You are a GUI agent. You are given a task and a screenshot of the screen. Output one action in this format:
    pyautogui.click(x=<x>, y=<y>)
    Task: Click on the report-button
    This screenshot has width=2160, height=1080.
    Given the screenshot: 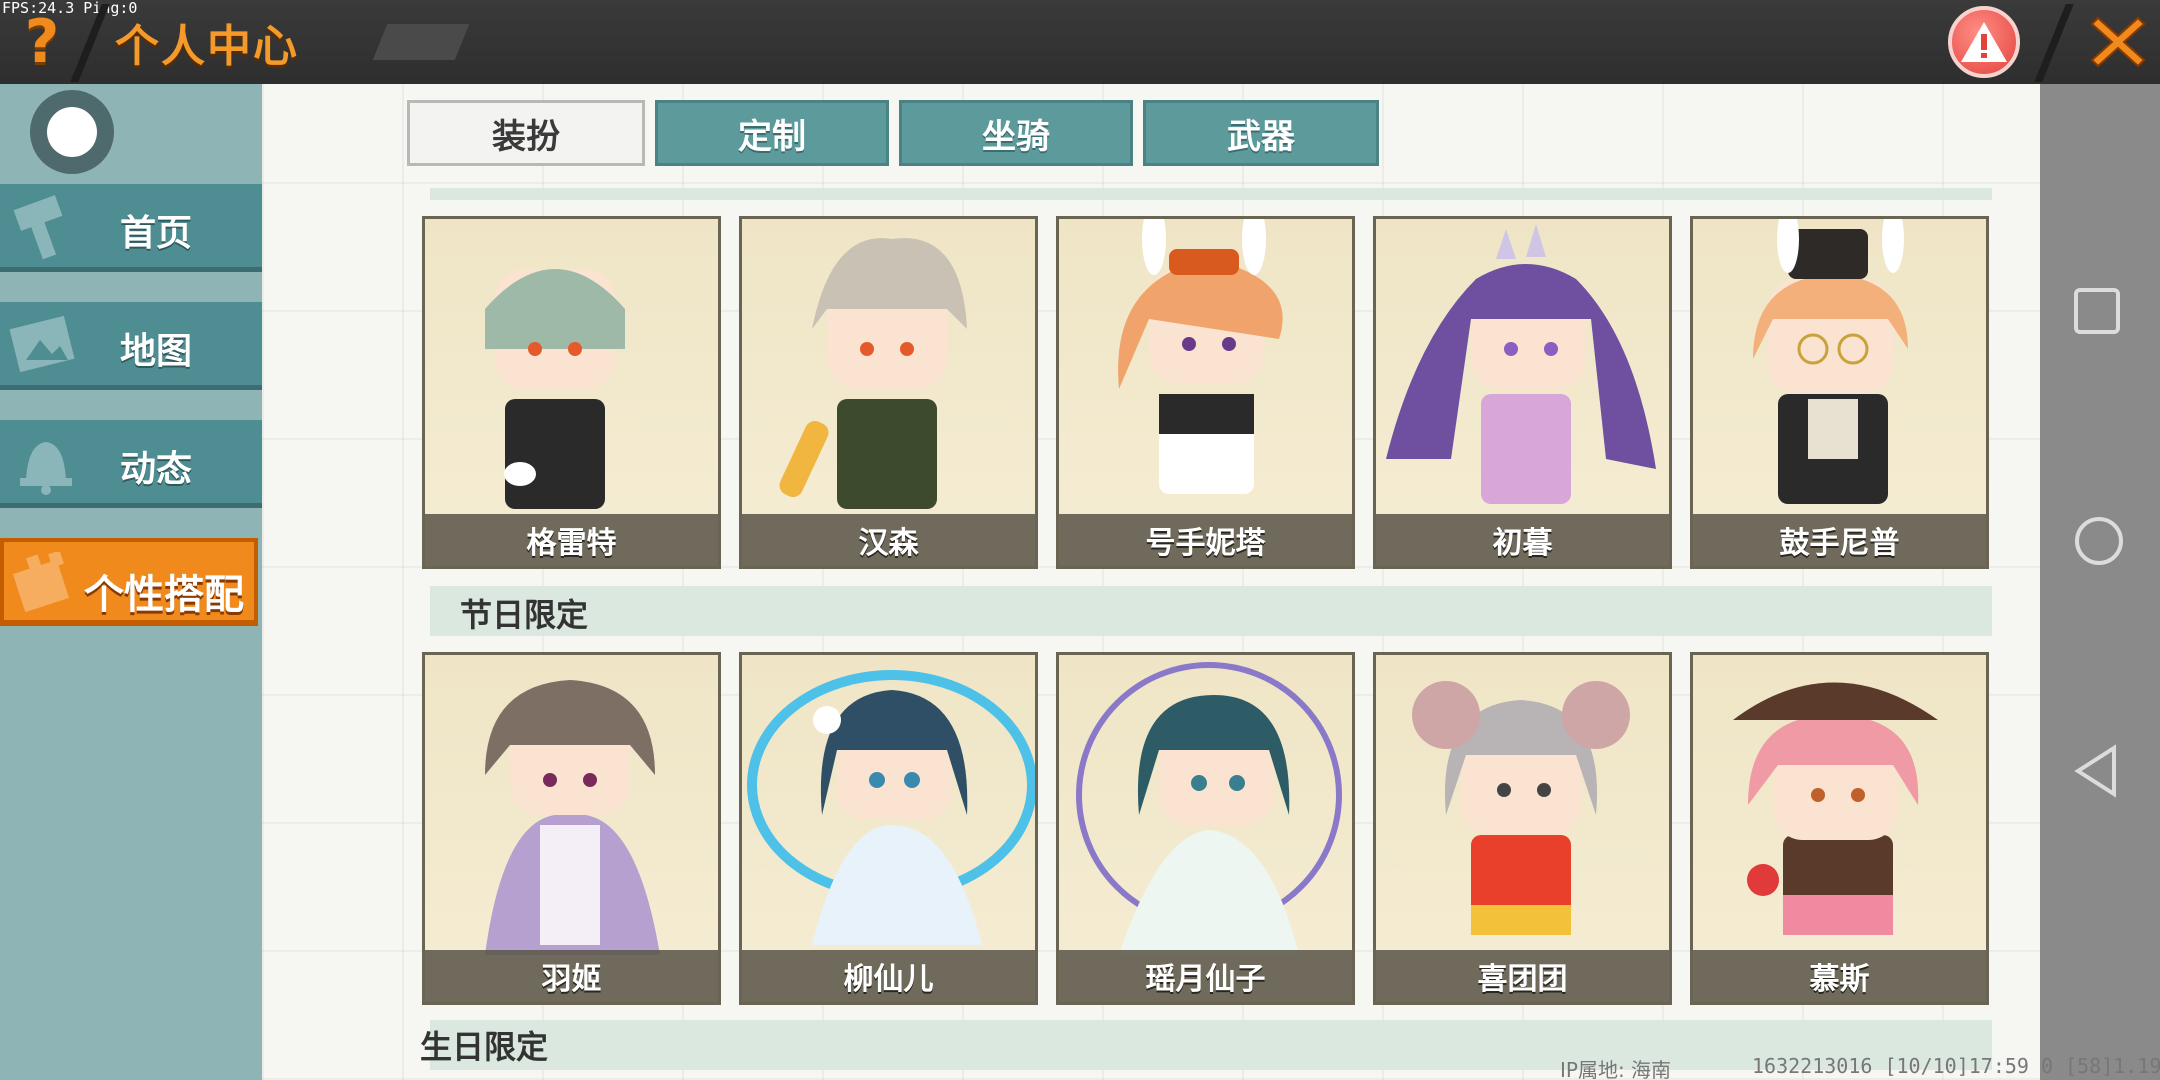 What is the action you would take?
    pyautogui.click(x=1984, y=42)
    